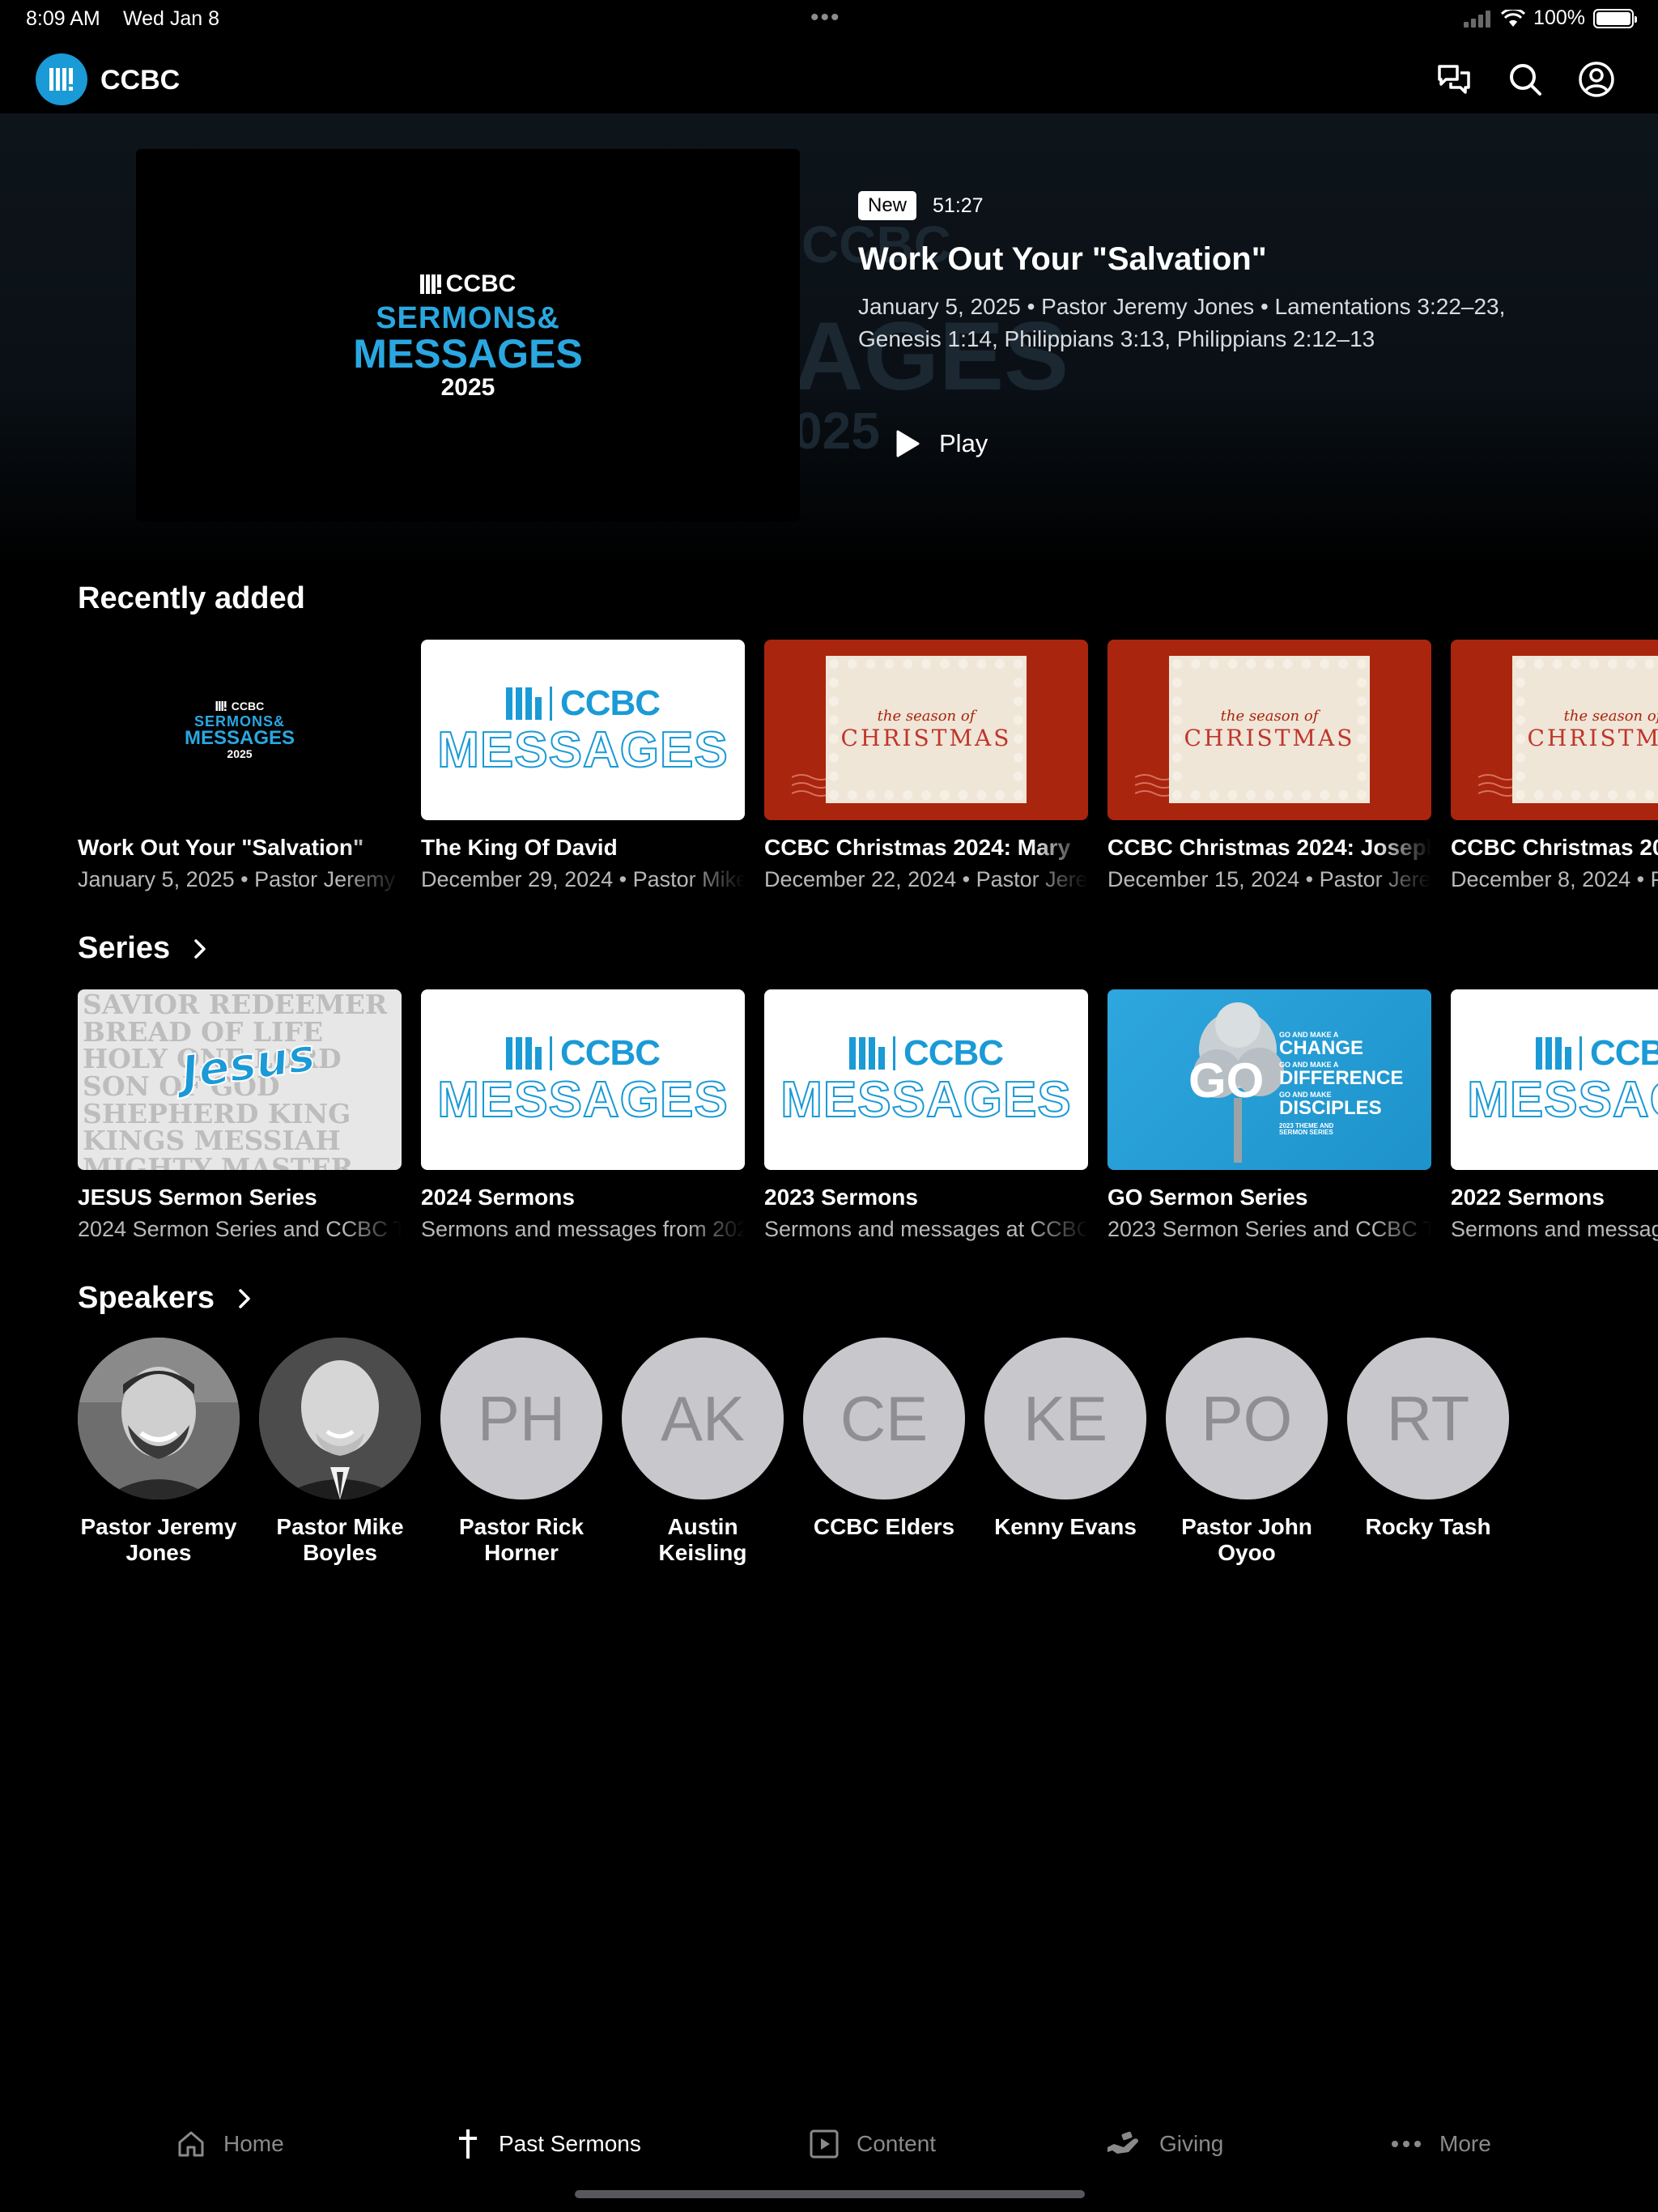 The width and height of the screenshot is (1658, 2212). I want to click on tab-more: More, so click(1440, 2144).